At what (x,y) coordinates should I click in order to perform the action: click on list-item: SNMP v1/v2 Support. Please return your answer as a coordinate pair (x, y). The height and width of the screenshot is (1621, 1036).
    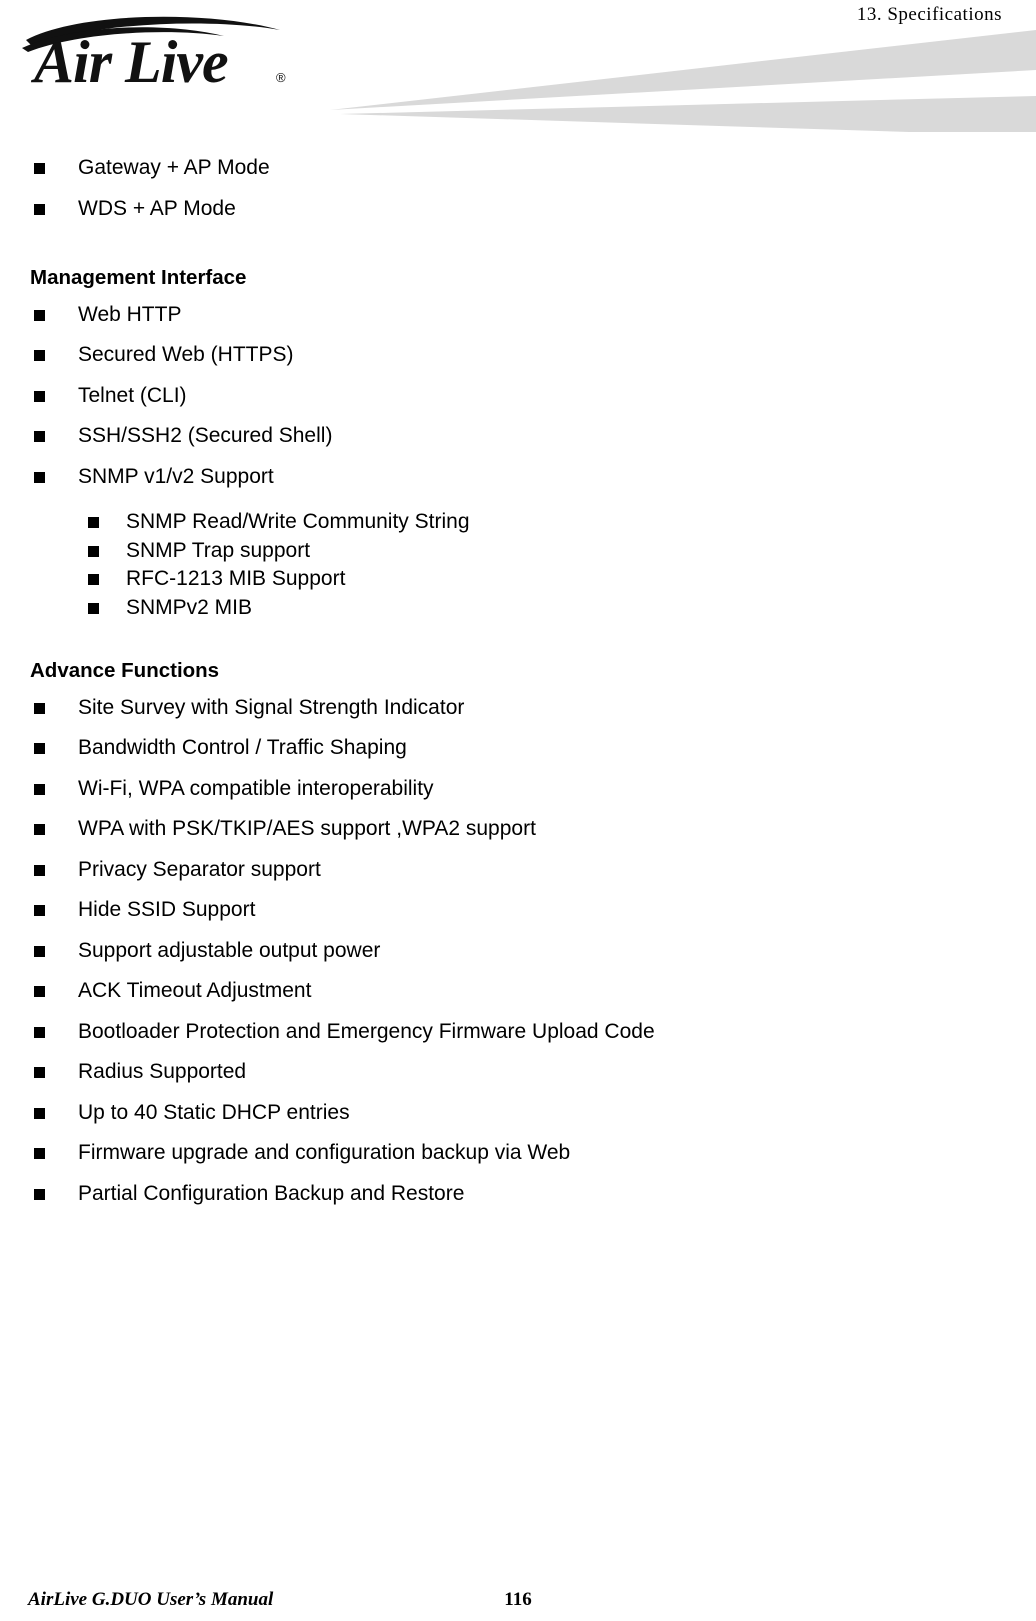
    Looking at the image, I should click on (518, 477).